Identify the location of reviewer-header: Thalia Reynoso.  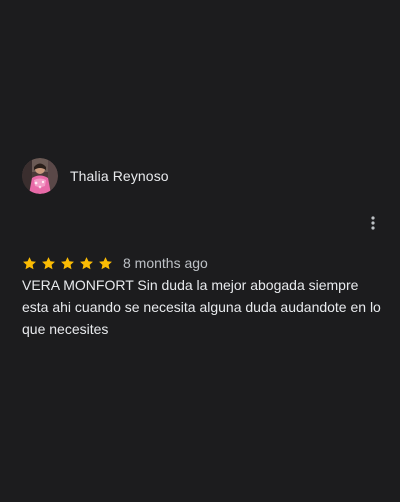
(95, 176).